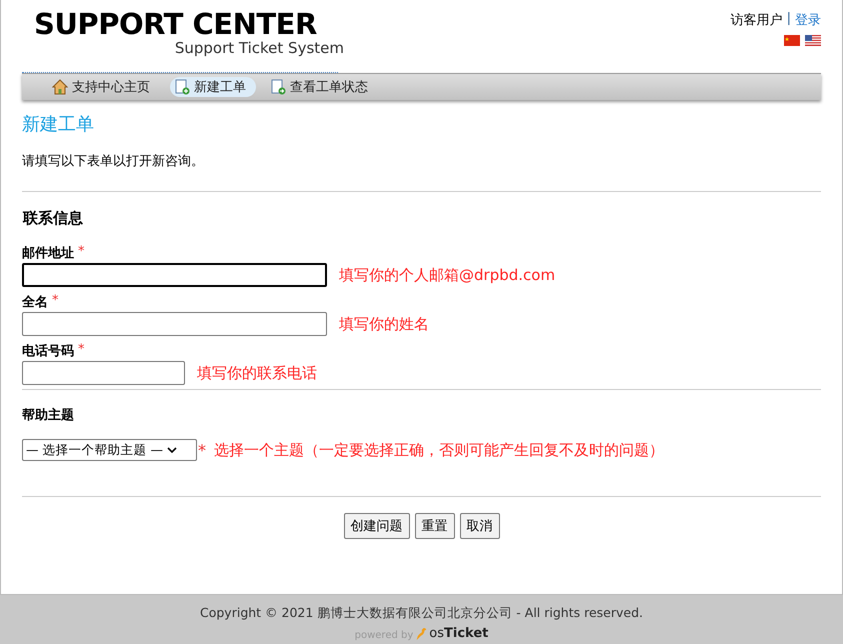 This screenshot has height=644, width=843. What do you see at coordinates (109, 450) in the screenshot?
I see `topic-dropdown: — 选择一个帮助主题 —` at bounding box center [109, 450].